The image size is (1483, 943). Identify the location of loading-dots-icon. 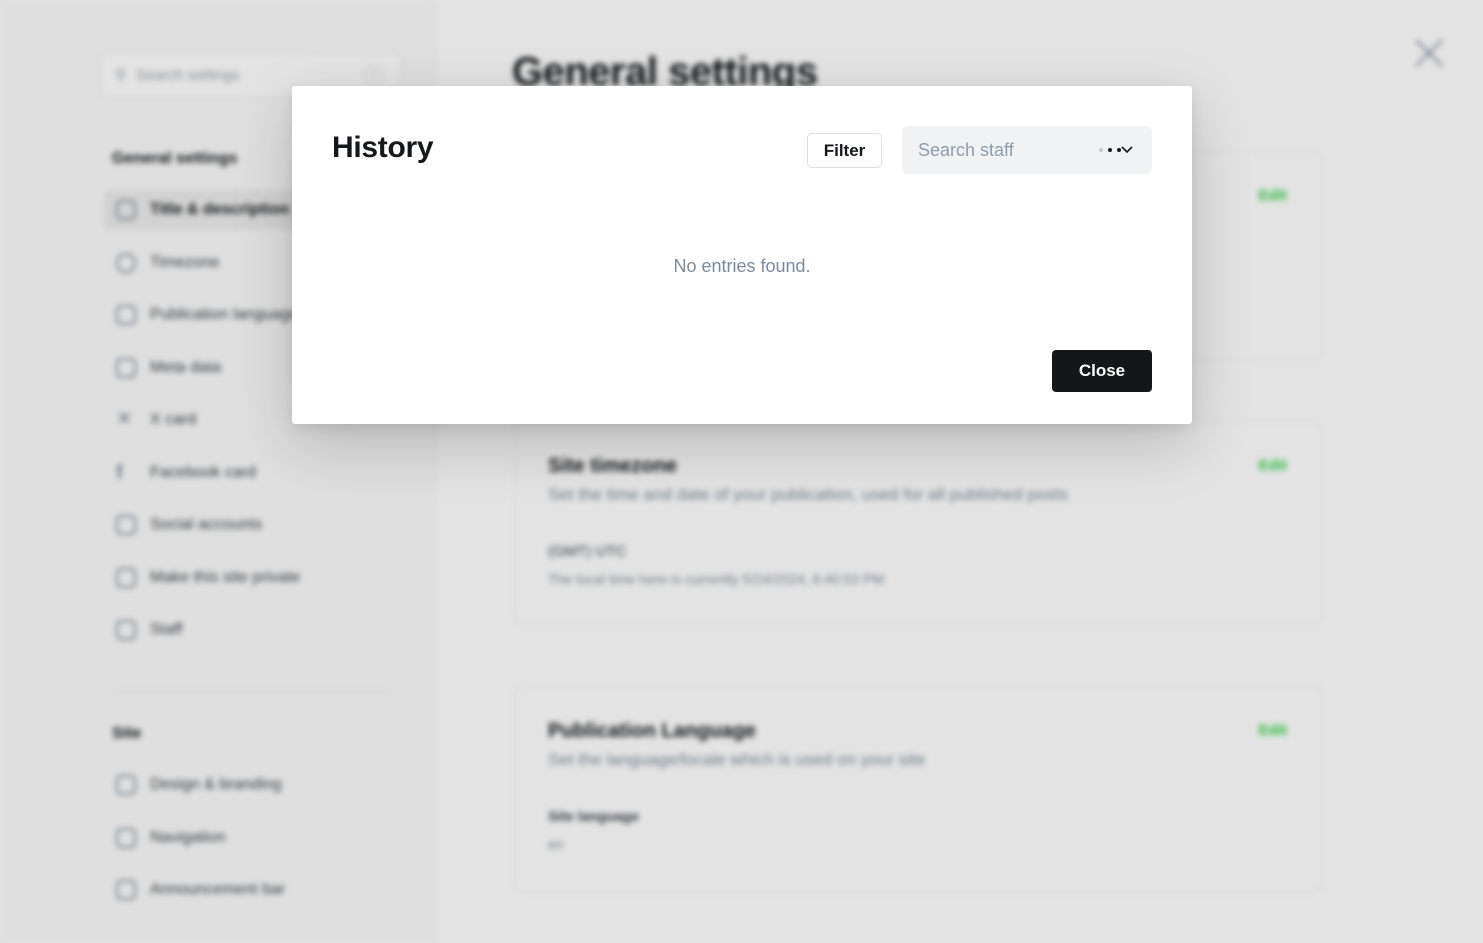
(1110, 150).